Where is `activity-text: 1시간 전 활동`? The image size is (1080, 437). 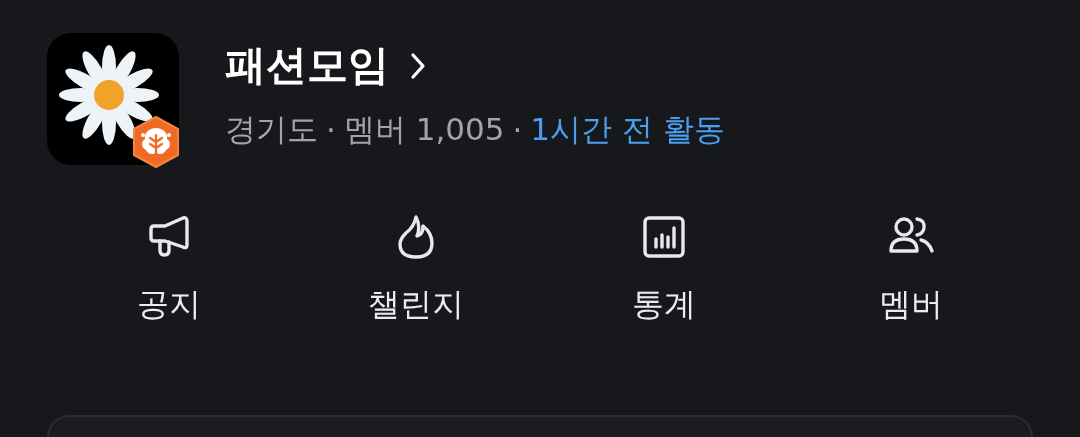
activity-text: 1시간 전 활동 is located at coordinates (627, 129).